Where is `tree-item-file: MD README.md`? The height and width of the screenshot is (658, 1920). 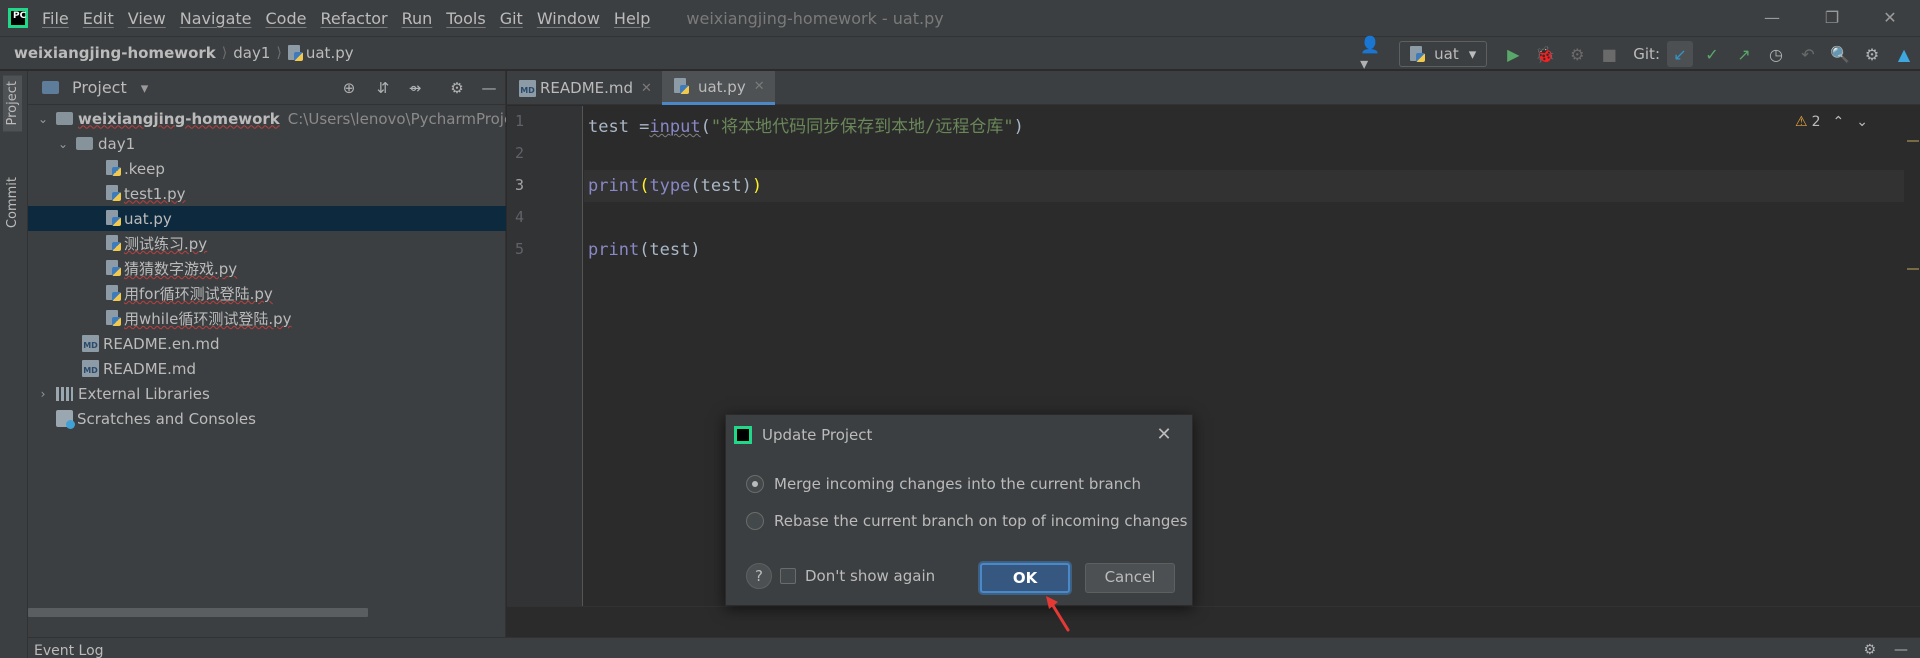
tree-item-file: MD README.md is located at coordinates (267, 368).